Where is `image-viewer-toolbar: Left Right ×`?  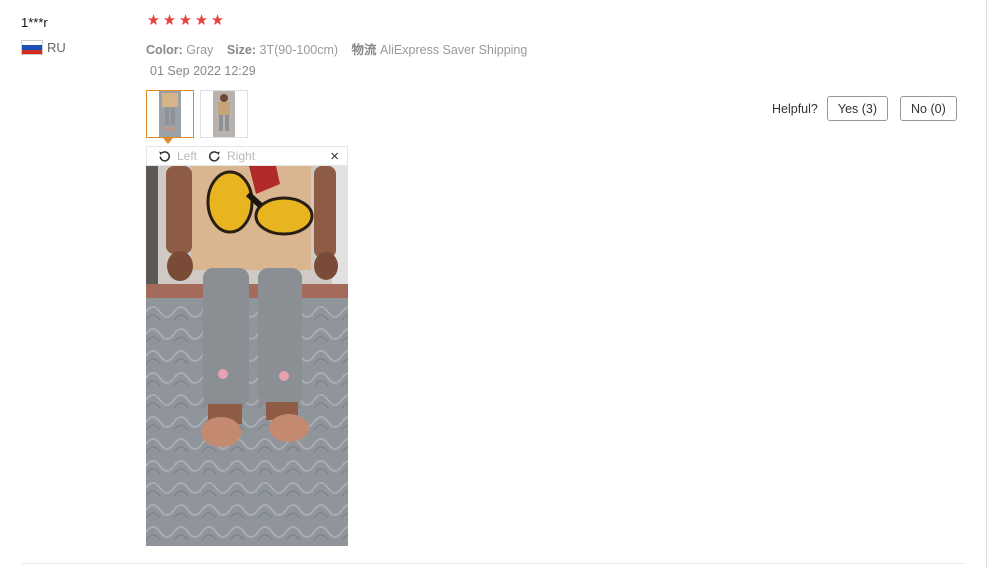 image-viewer-toolbar: Left Right × is located at coordinates (247, 156).